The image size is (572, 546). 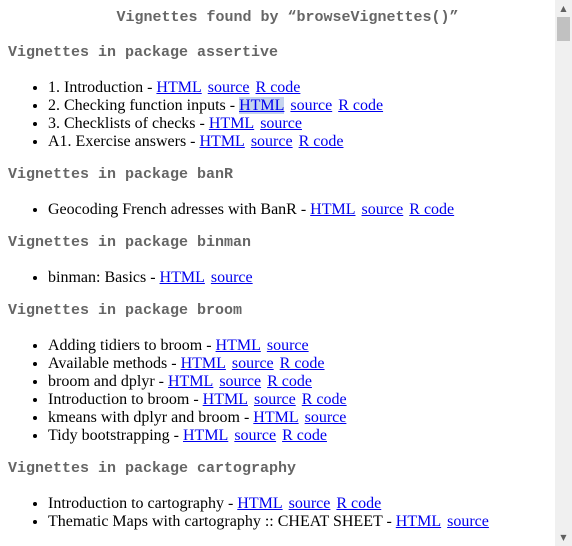 I want to click on section-heading: Vignettes in package binman, so click(x=130, y=242).